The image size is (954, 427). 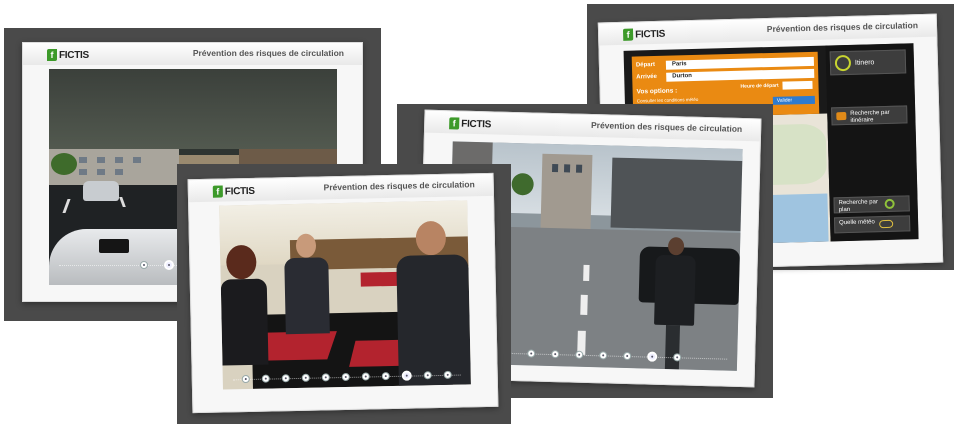 What do you see at coordinates (307, 284) in the screenshot?
I see `man-character-center` at bounding box center [307, 284].